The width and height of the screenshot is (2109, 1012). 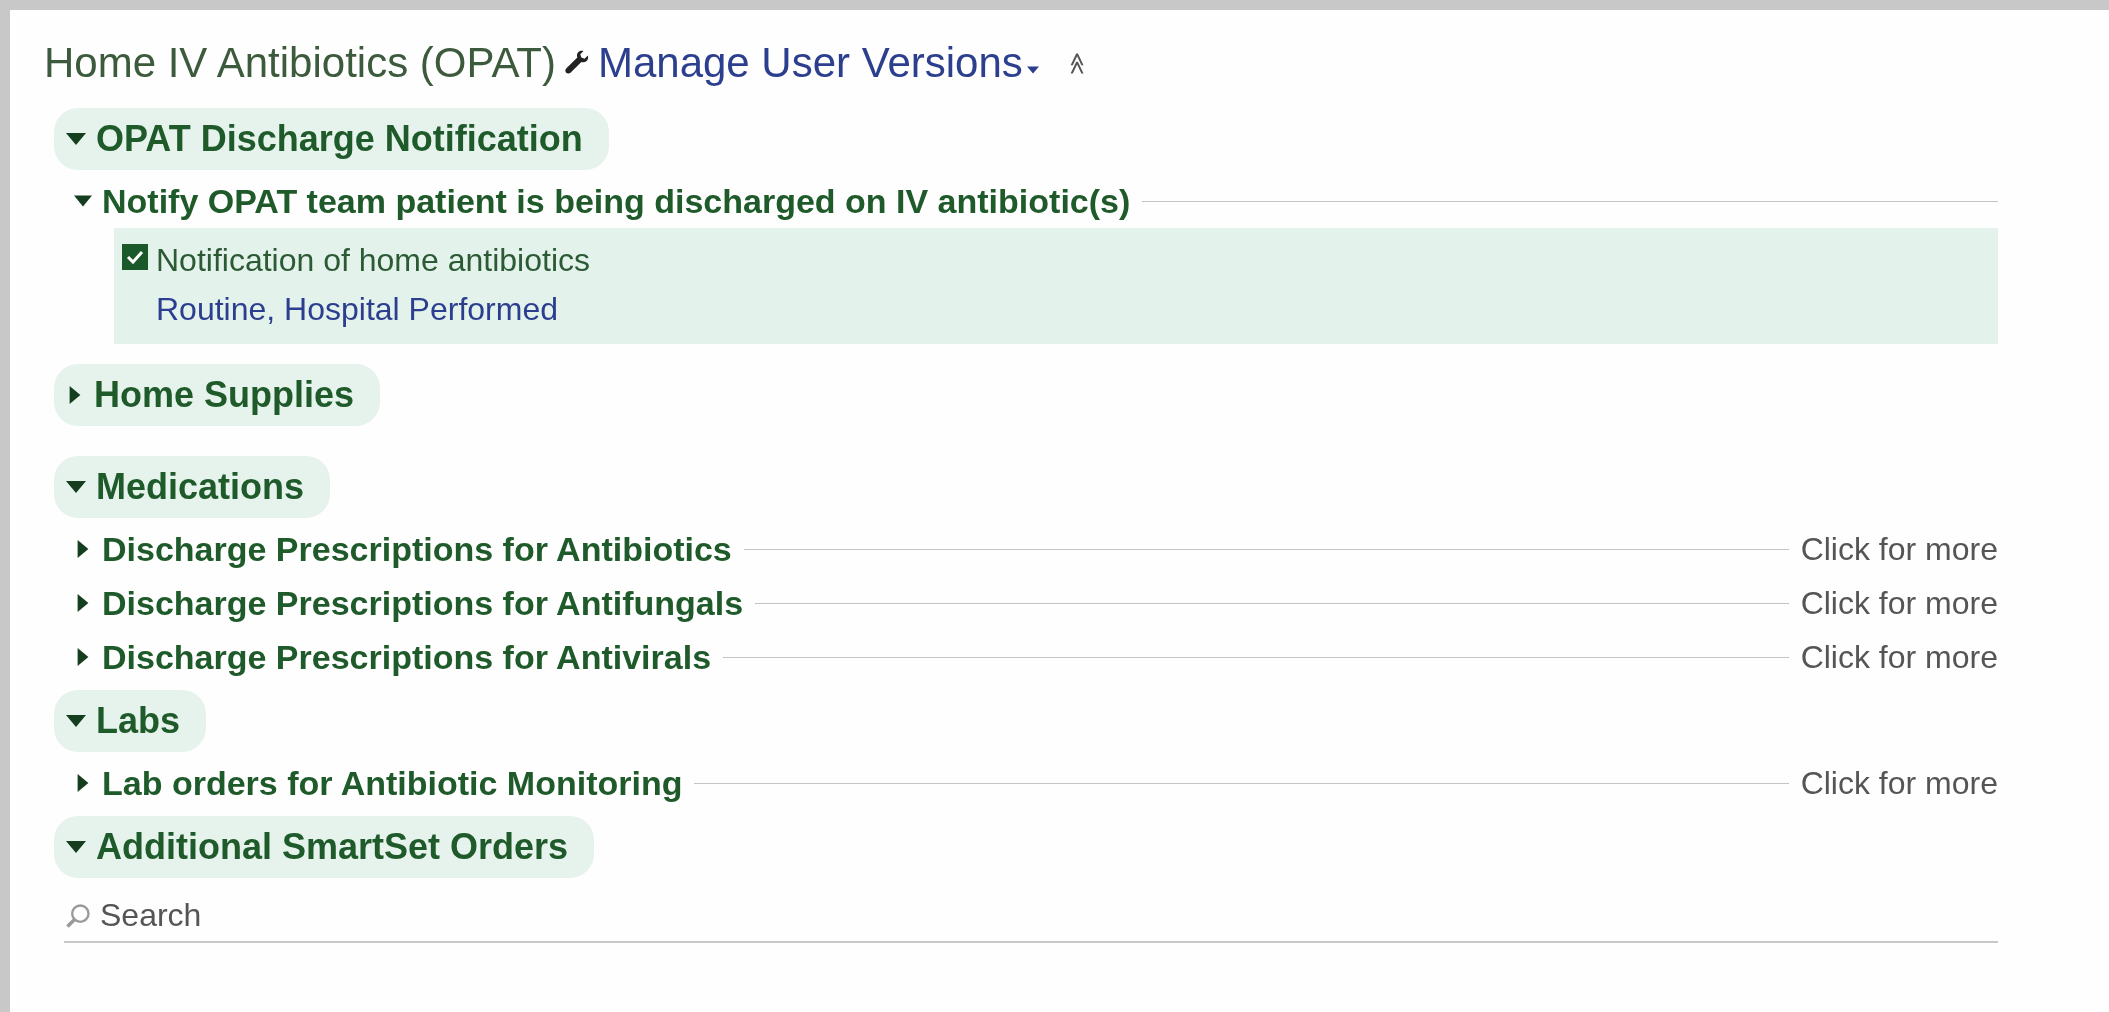 I want to click on search-input: Search, so click(x=1048, y=915).